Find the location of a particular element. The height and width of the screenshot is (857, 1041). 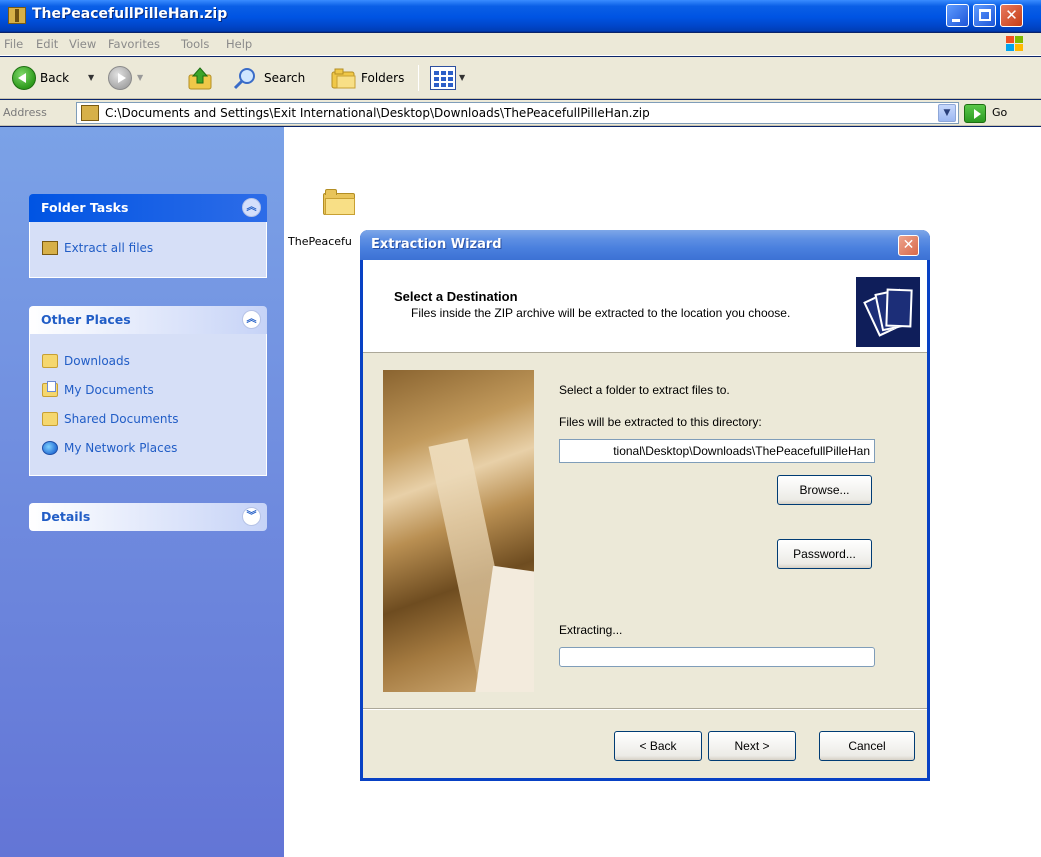

folder-tasks-header: Folder Tasks ︽ is located at coordinates (148, 208).